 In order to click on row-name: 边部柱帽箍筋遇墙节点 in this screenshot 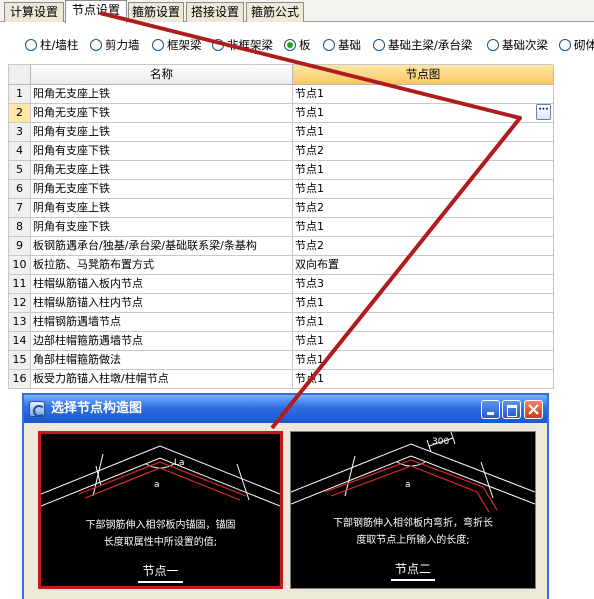, I will do `click(162, 341)`.